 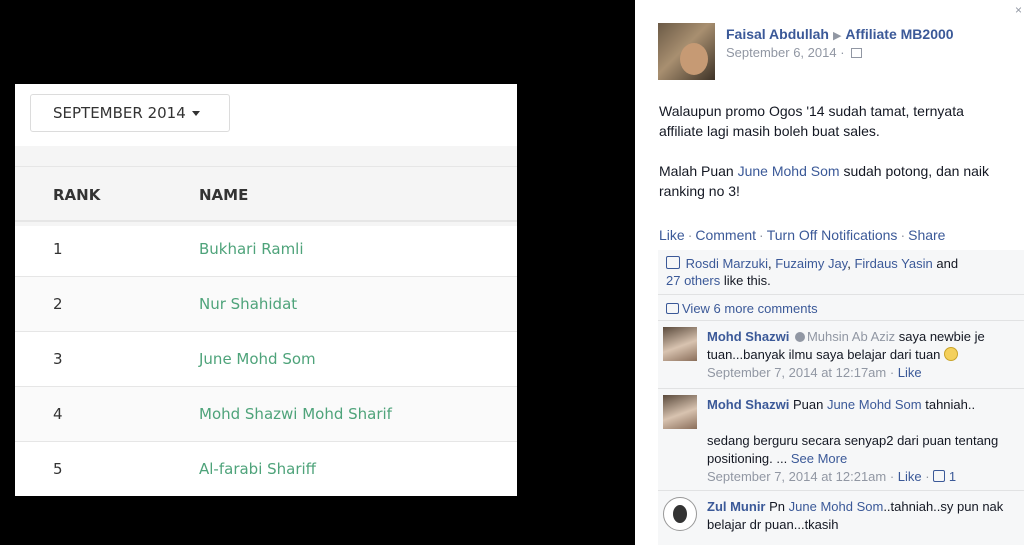 What do you see at coordinates (809, 404) in the screenshot?
I see `comment-body: Puan` at bounding box center [809, 404].